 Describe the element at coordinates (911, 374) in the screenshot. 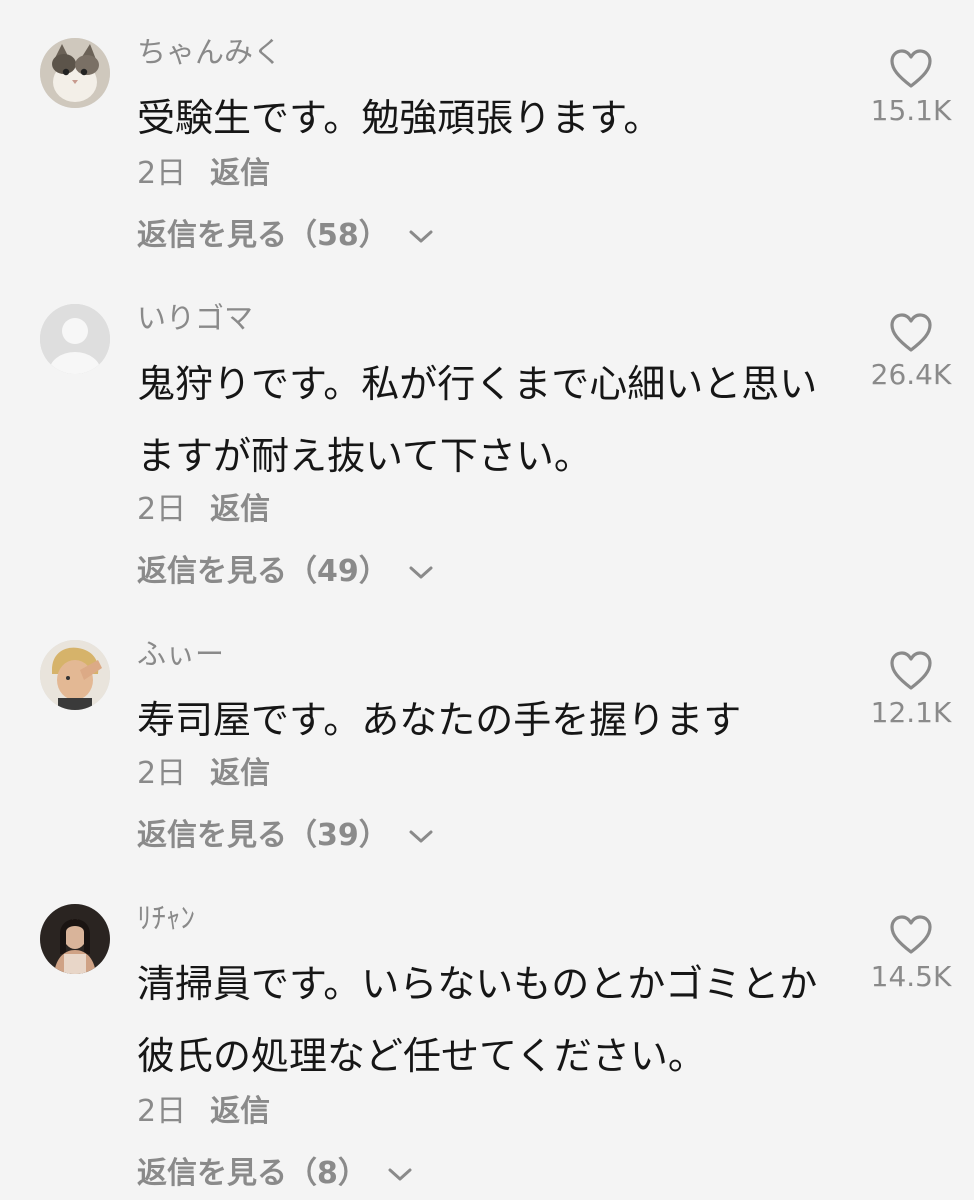

I see `like-count: 26.4K` at that location.